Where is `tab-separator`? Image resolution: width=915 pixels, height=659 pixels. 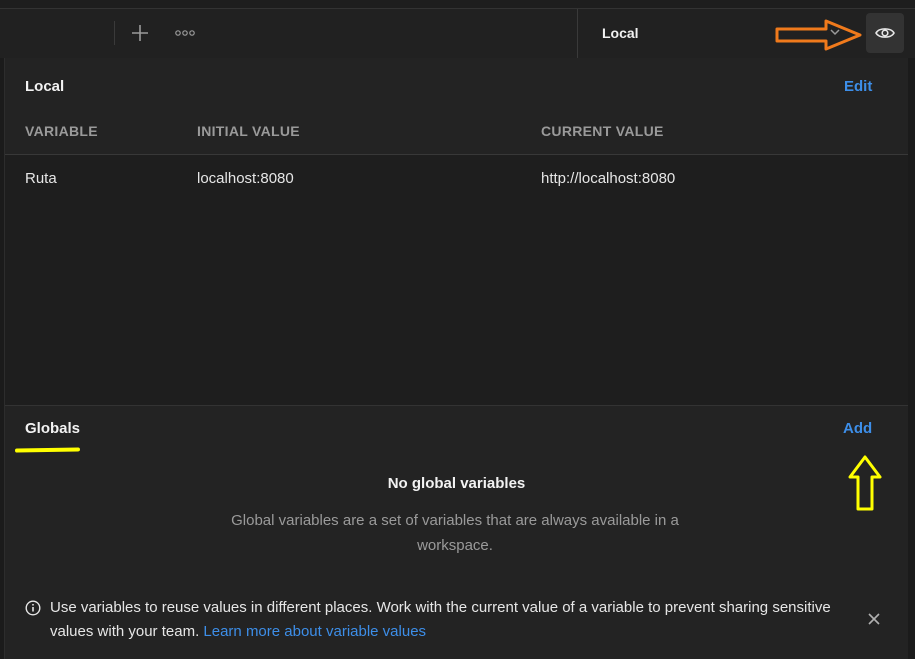 tab-separator is located at coordinates (114, 33).